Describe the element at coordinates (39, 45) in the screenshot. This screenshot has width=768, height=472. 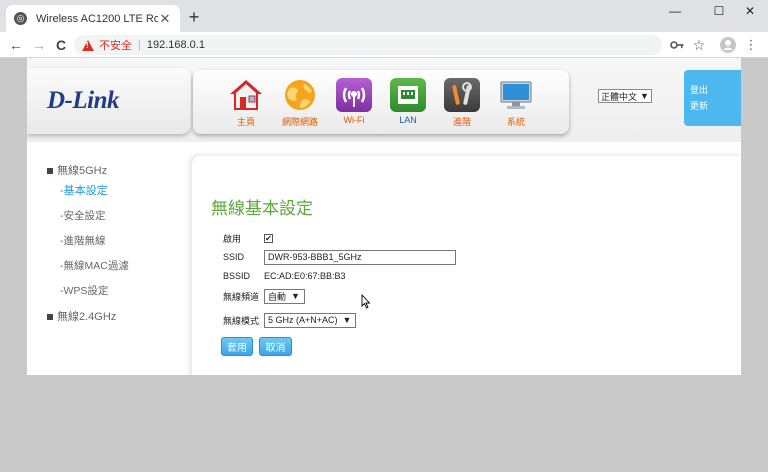
I see `forward-button: →` at that location.